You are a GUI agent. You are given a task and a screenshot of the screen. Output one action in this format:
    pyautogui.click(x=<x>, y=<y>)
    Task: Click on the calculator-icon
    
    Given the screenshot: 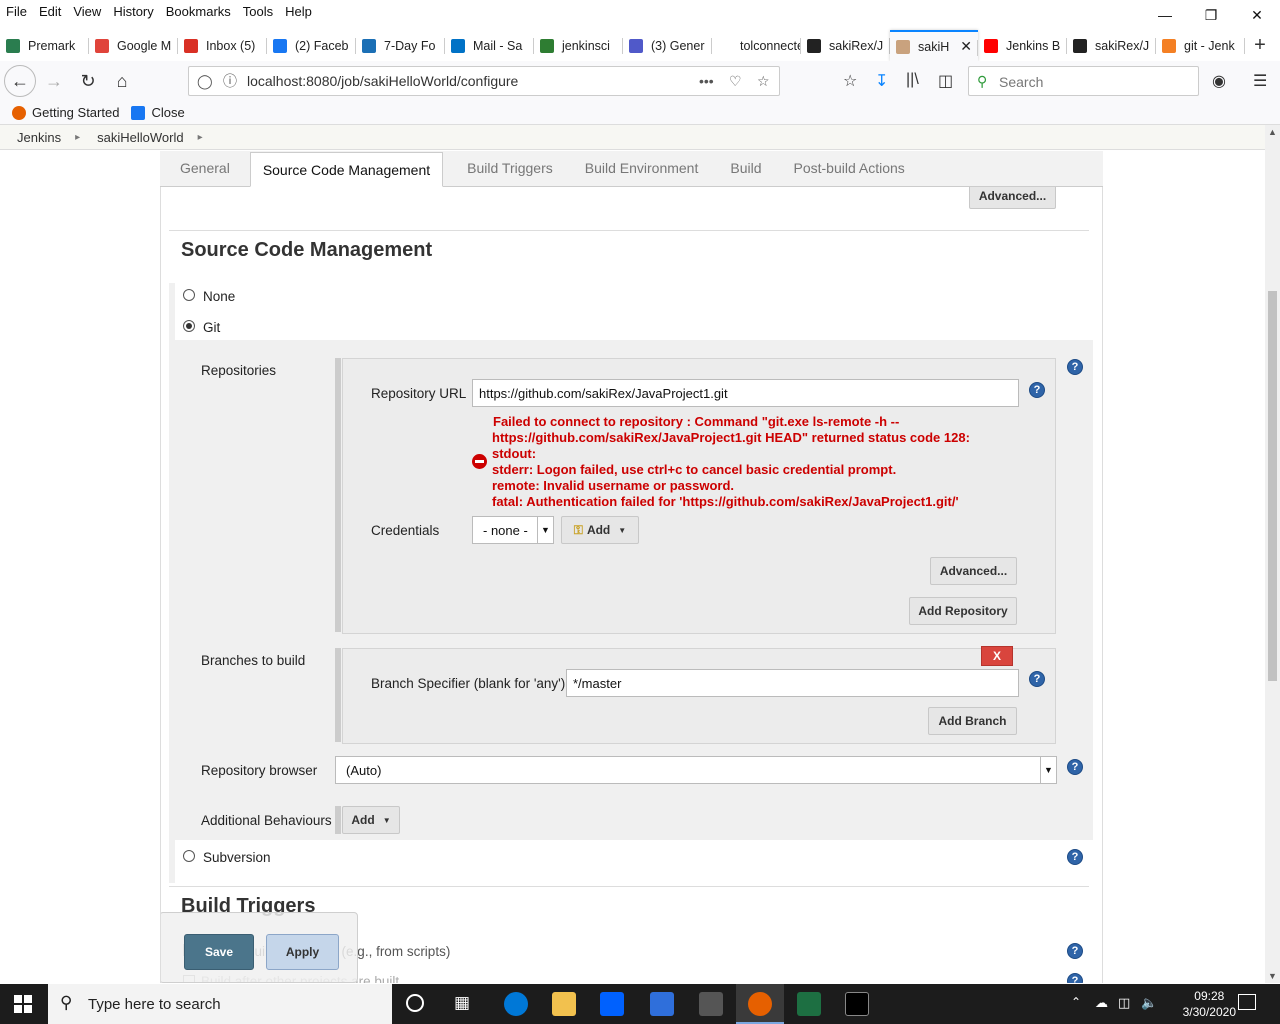 What is the action you would take?
    pyautogui.click(x=711, y=1004)
    